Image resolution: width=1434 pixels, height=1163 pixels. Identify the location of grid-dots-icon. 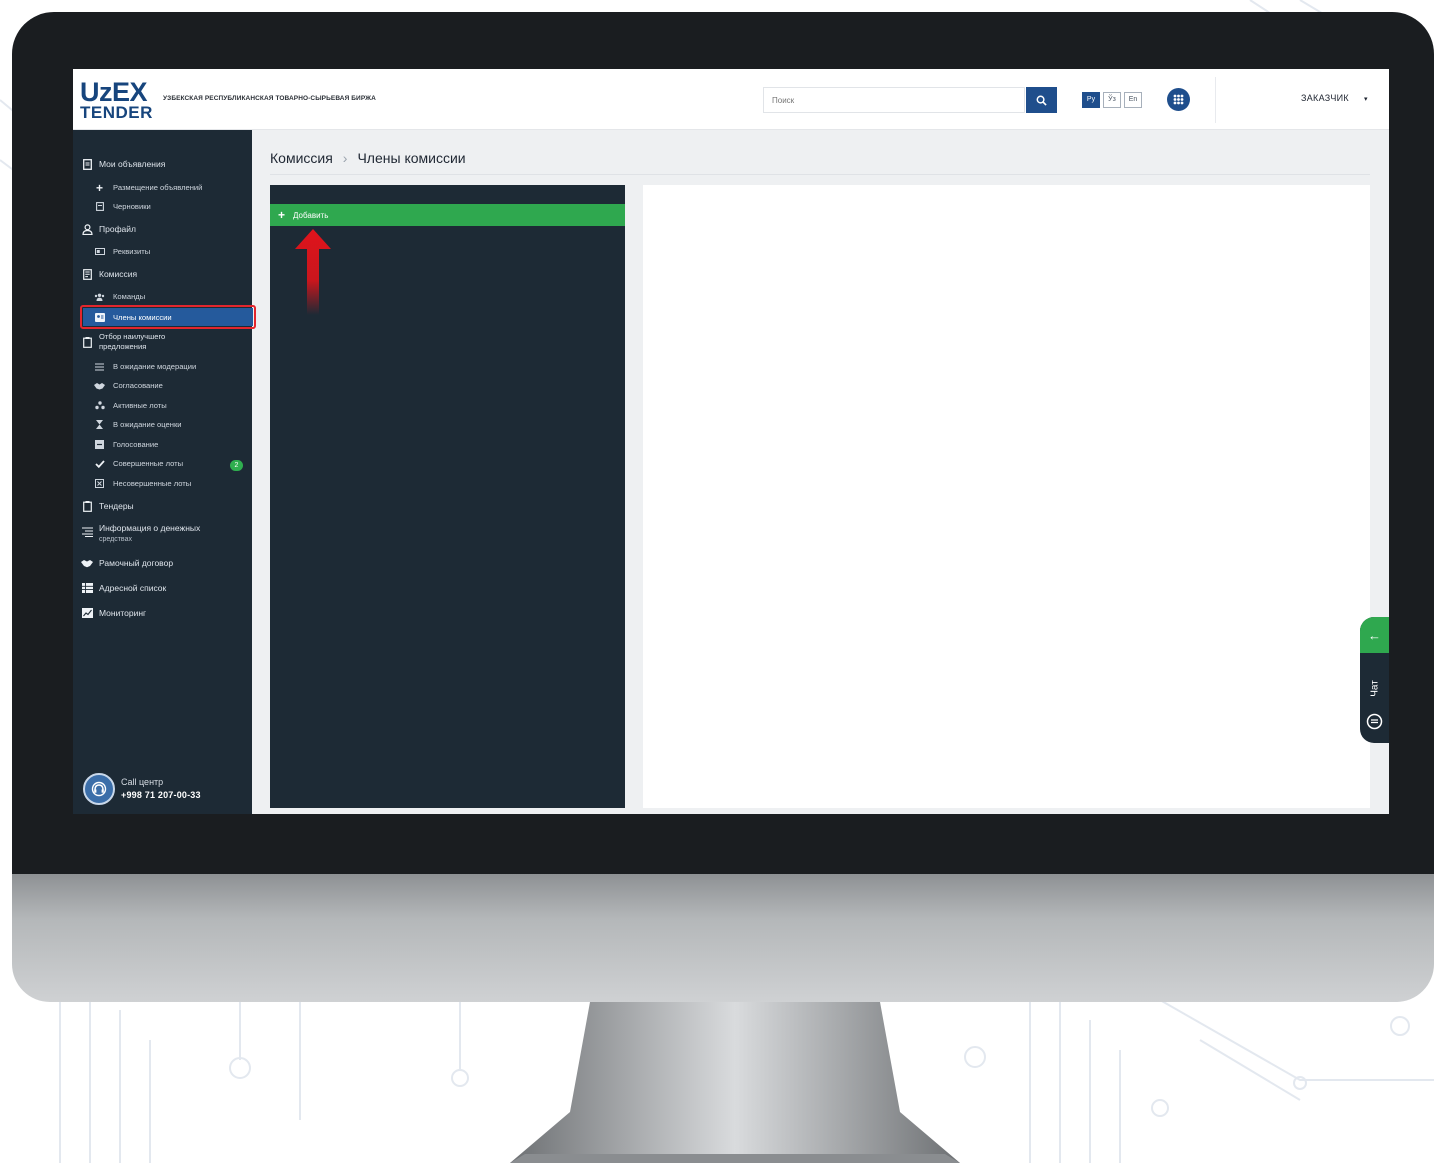
(1178, 99).